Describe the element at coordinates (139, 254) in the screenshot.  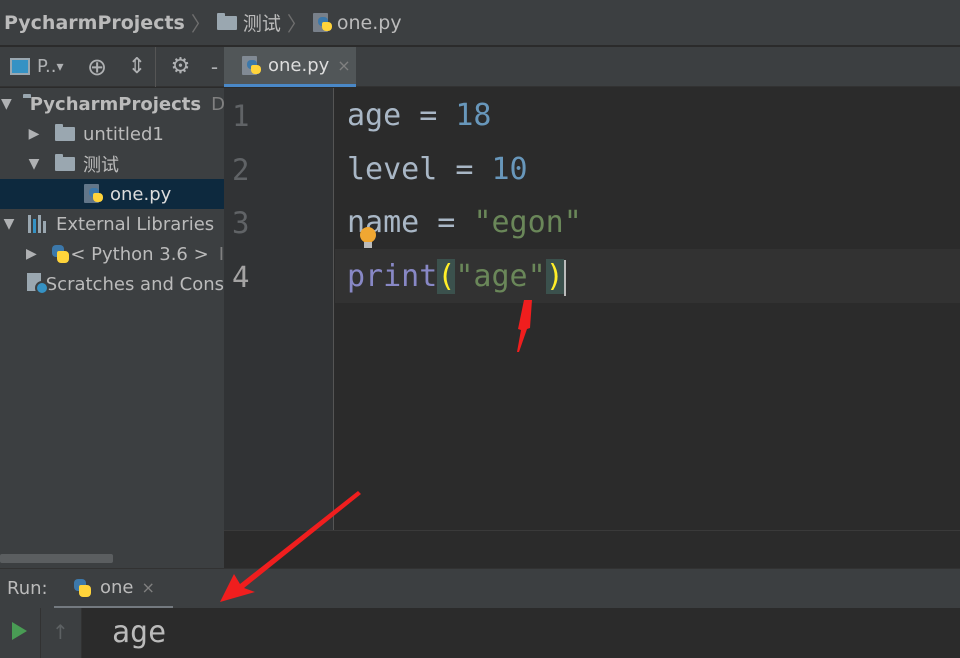
I see `tree-item-label: < Python 3.6 >` at that location.